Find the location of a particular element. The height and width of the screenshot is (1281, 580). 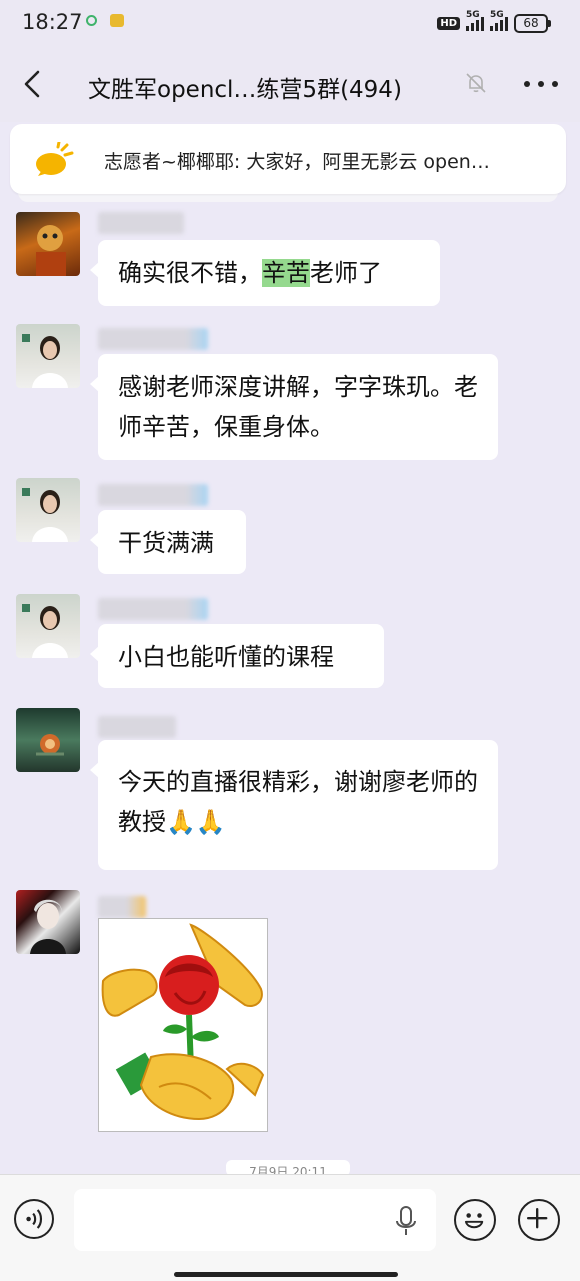

status-indicators: HD 5G 5G 68 is located at coordinates (494, 22).